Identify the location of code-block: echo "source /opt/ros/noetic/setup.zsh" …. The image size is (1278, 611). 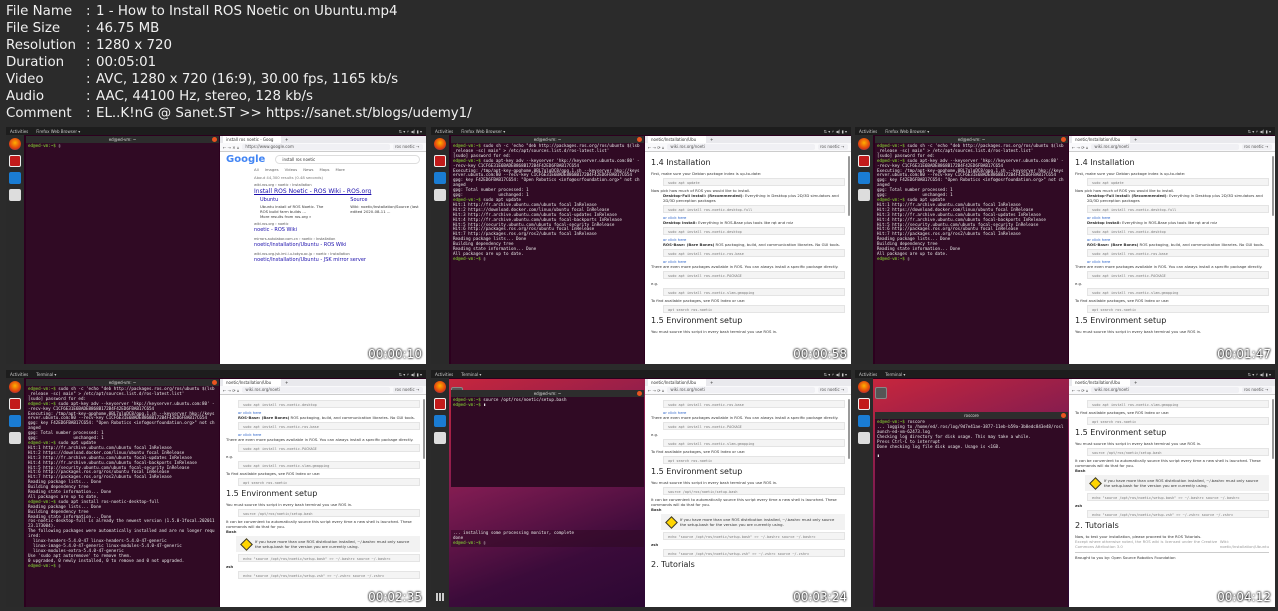
(1178, 514).